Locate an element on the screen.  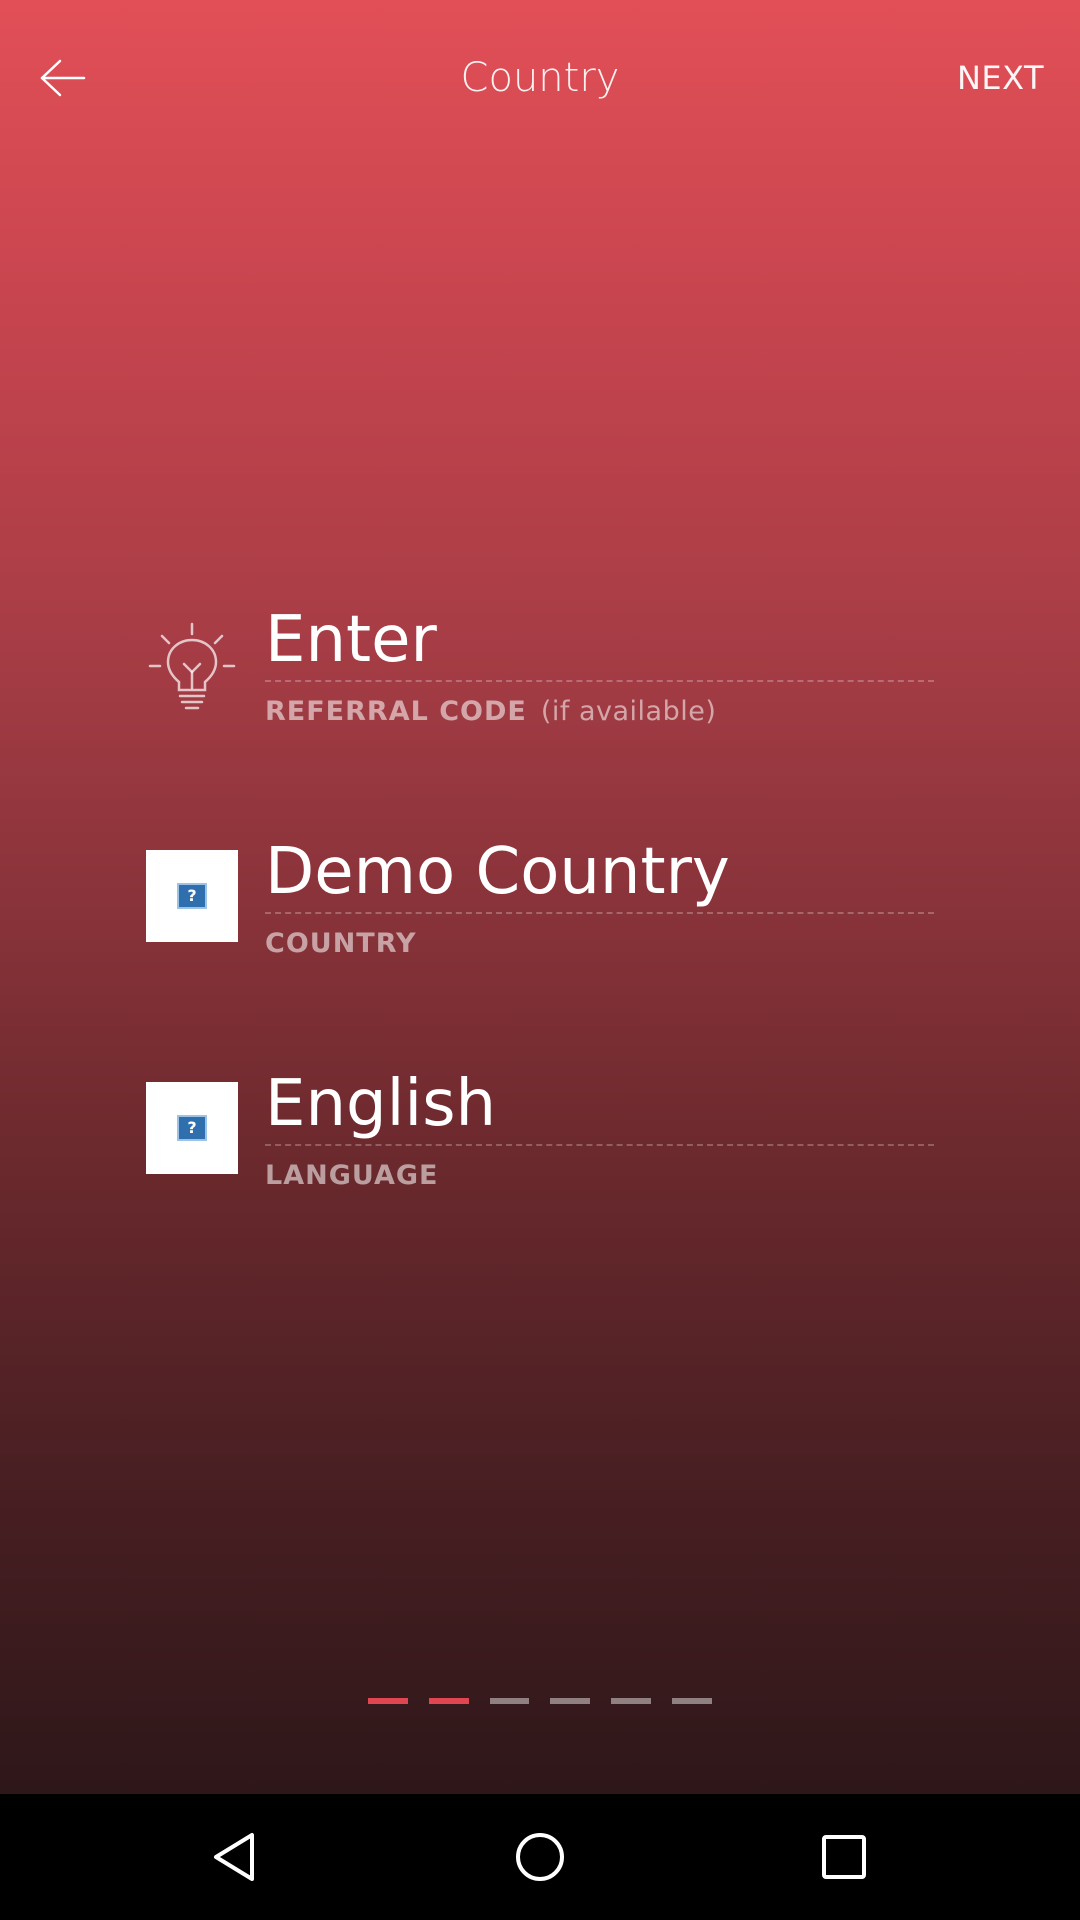
country-label-text: COUNTRY is located at coordinates (341, 943).